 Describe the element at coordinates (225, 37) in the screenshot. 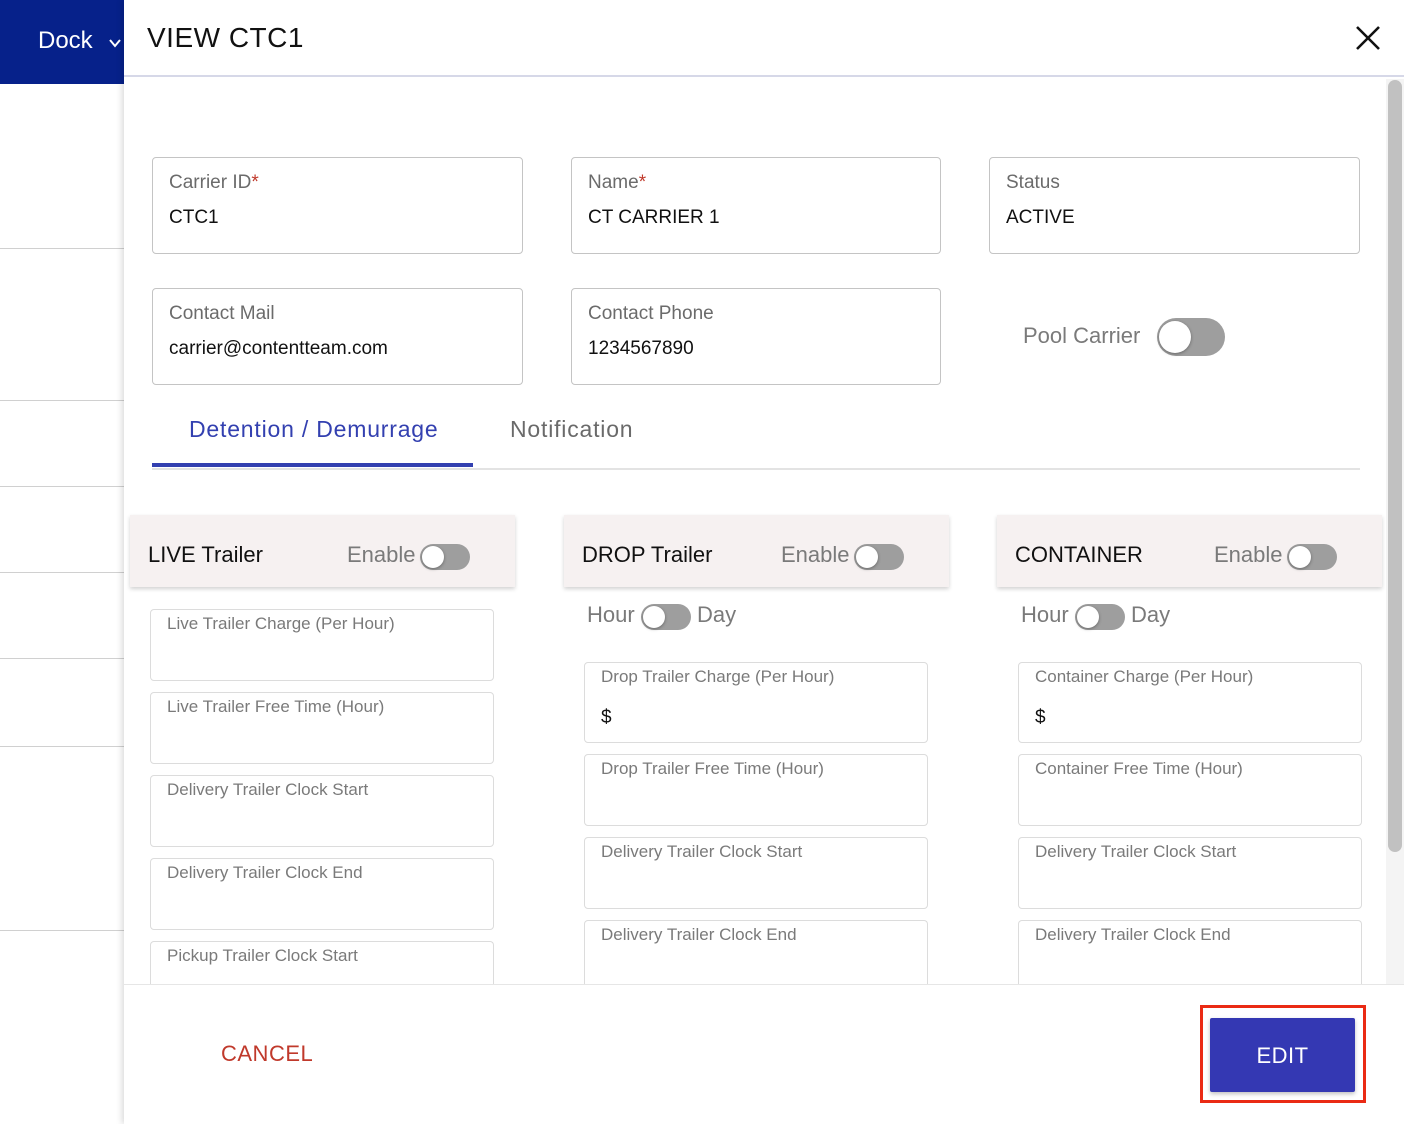

I see `modal-title: VIEW CTC1` at that location.